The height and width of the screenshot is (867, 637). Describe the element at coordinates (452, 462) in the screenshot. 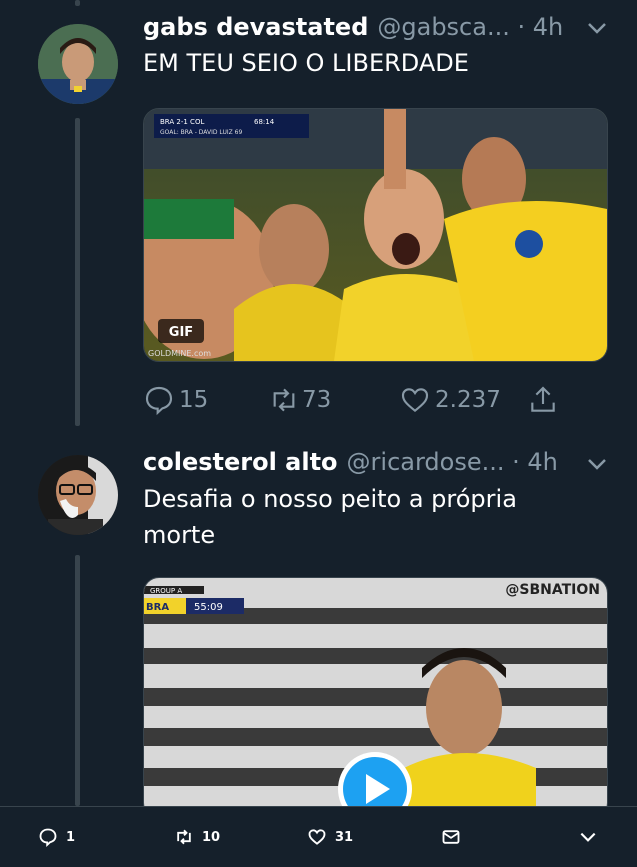

I see `username-and-time: @ricardose... · 4h` at that location.